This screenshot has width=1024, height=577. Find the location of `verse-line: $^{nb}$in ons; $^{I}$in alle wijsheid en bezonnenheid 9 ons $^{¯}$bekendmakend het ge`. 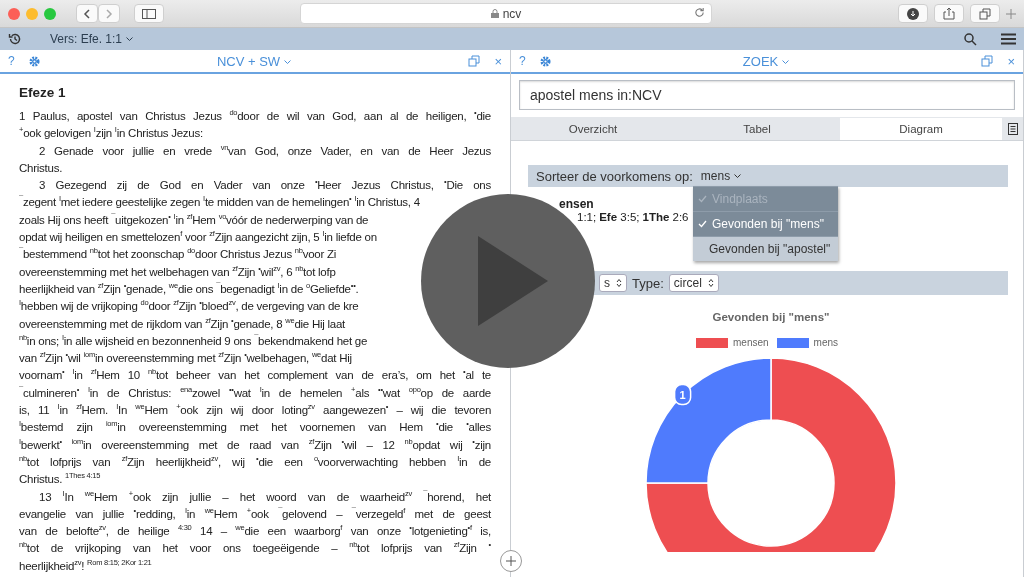

verse-line: $^{nb}$in ons; $^{I}$in alle wijsheid en bezonnenheid 9 ons $^{¯}$bekendmakend het ge is located at coordinates (194, 340).